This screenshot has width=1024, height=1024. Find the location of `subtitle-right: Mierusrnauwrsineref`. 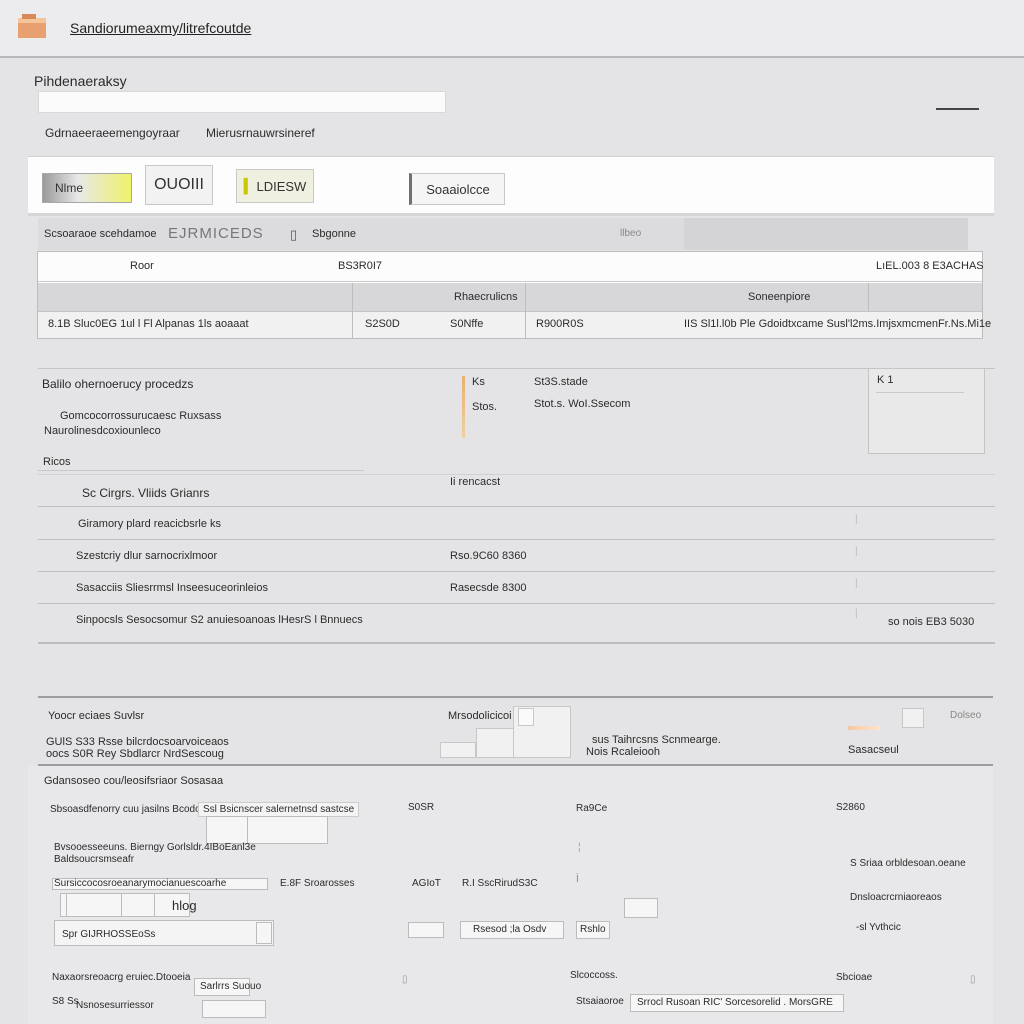

subtitle-right: Mierusrnauwrsineref is located at coordinates (260, 133).